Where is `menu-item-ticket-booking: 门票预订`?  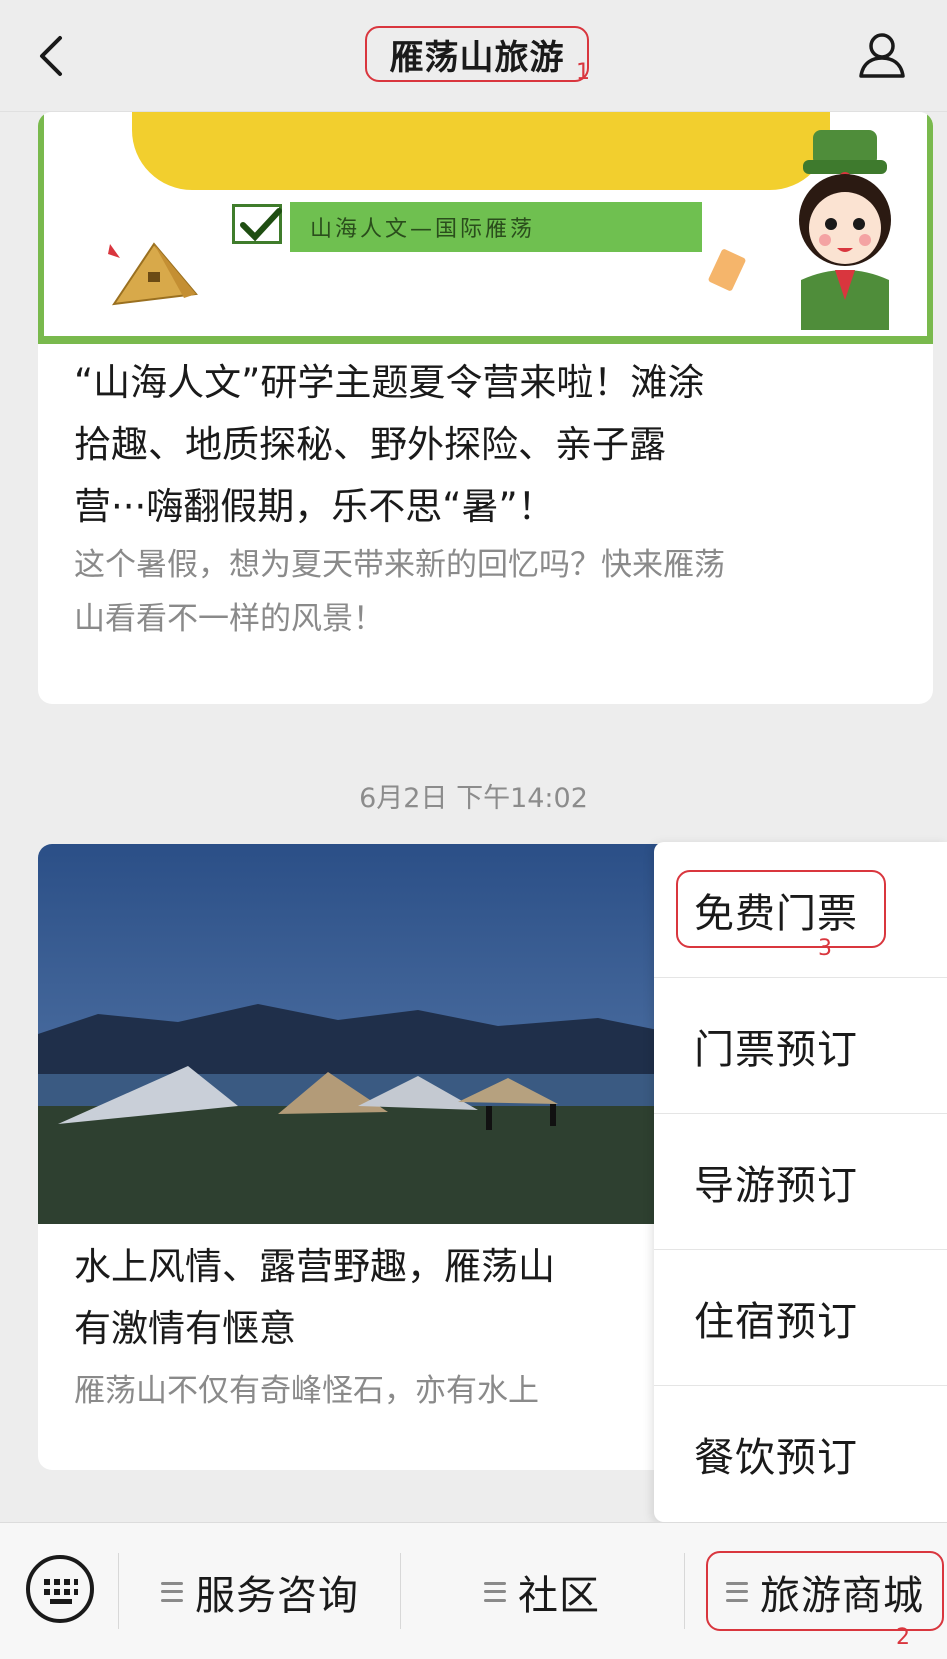
menu-item-ticket-booking: 门票预订 is located at coordinates (800, 1046).